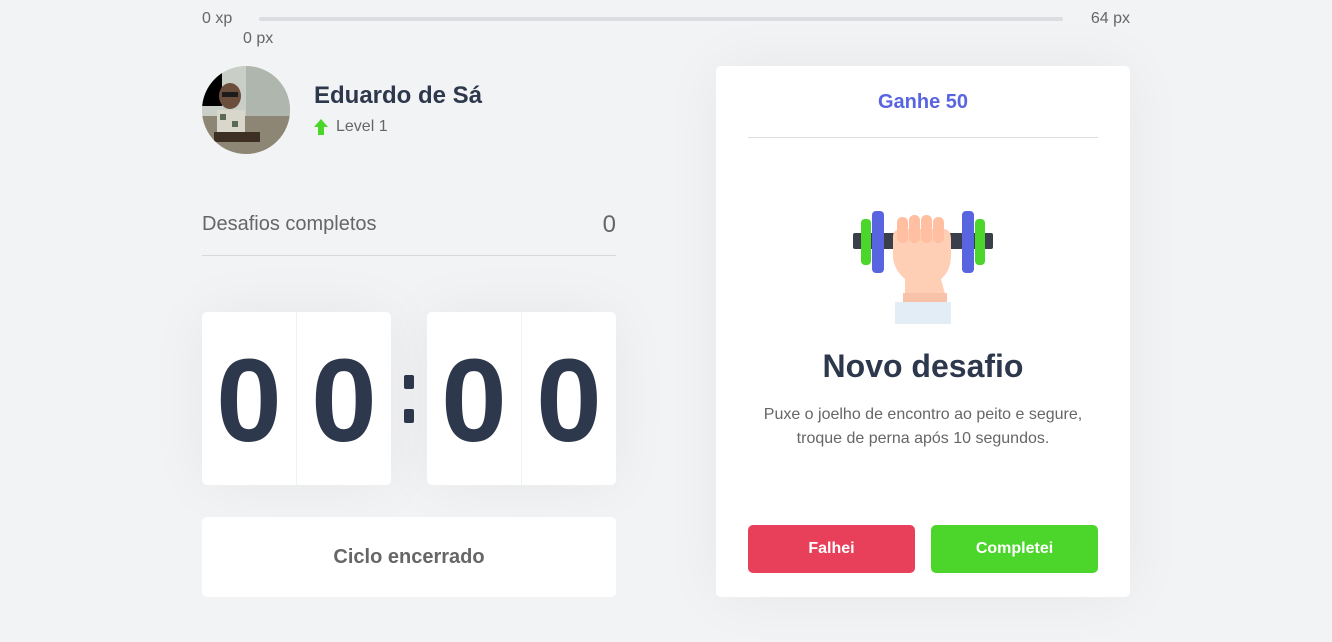 Image resolution: width=1332 pixels, height=642 pixels. I want to click on countdown: 0 0 0 0, so click(409, 398).